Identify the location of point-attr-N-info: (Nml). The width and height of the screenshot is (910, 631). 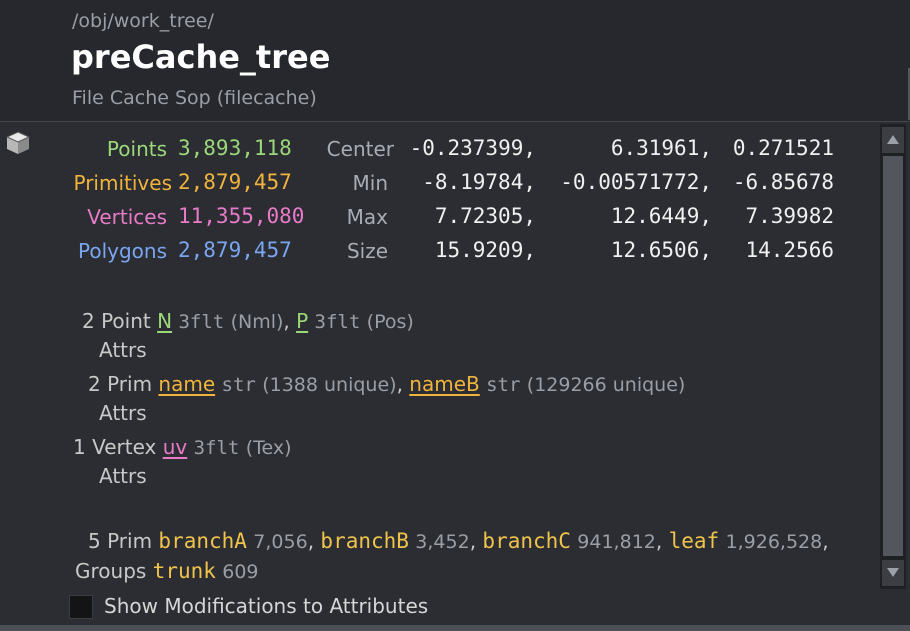
(257, 322).